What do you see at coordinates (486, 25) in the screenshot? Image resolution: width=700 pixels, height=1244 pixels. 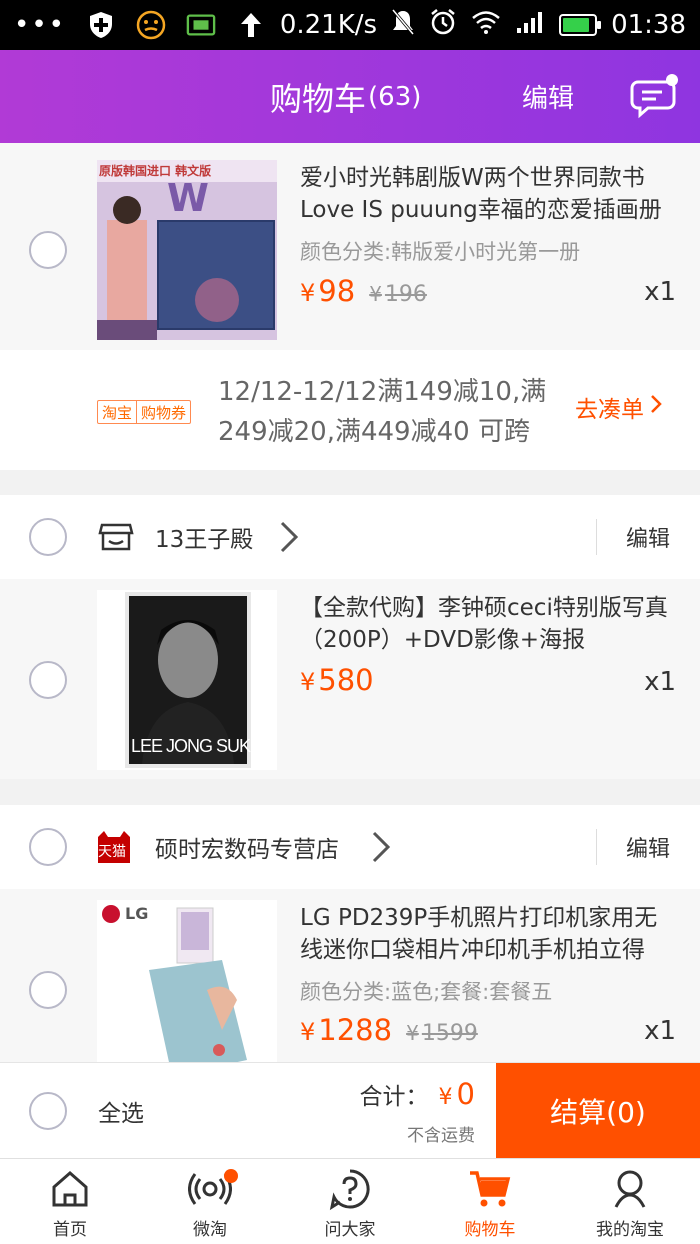 I see `wifi-icon` at bounding box center [486, 25].